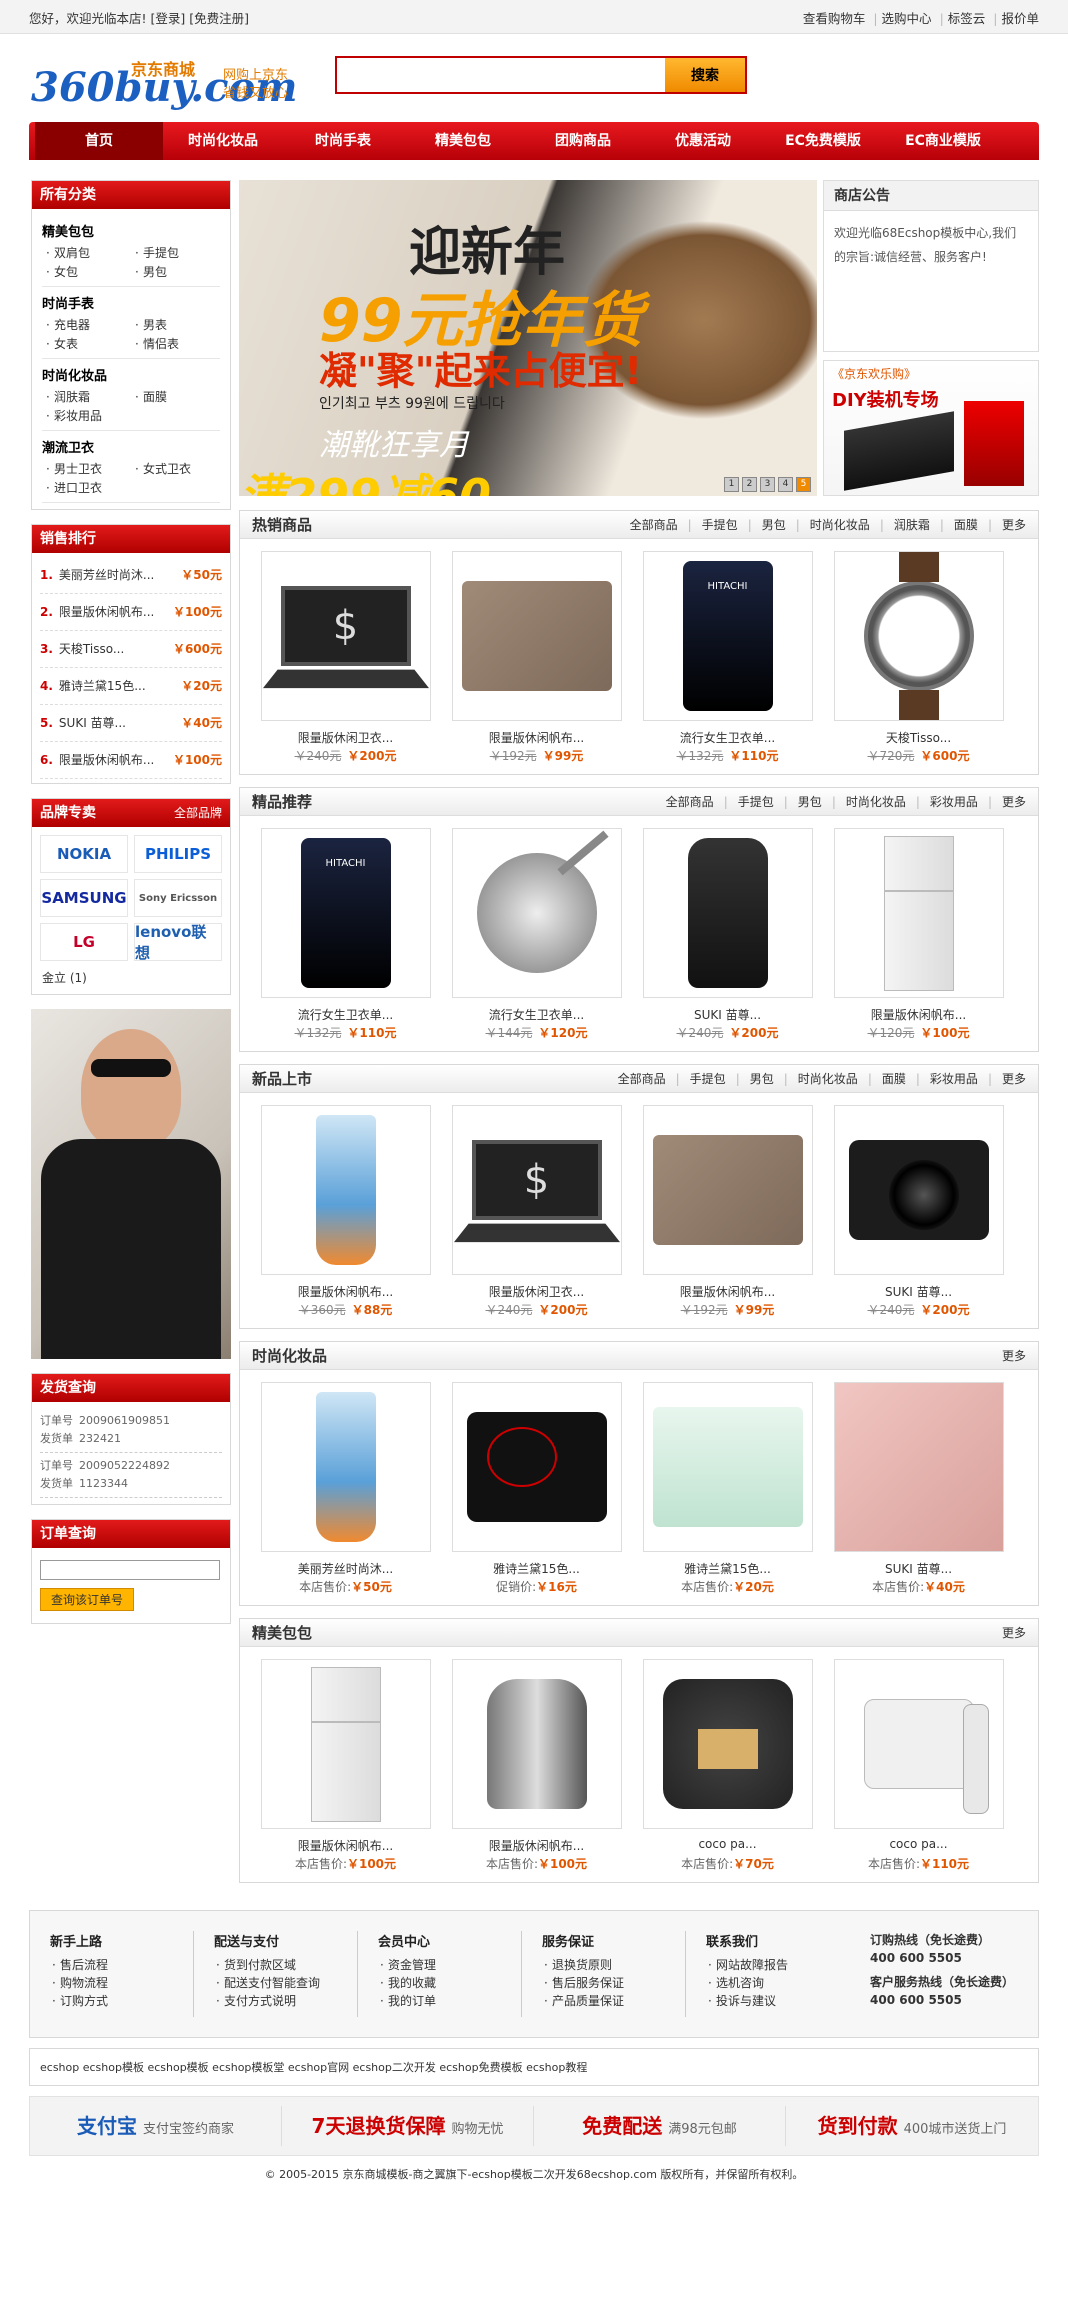  Describe the element at coordinates (727, 1765) in the screenshot. I see `product-card: coco pa... 本店售价:￥70元` at that location.